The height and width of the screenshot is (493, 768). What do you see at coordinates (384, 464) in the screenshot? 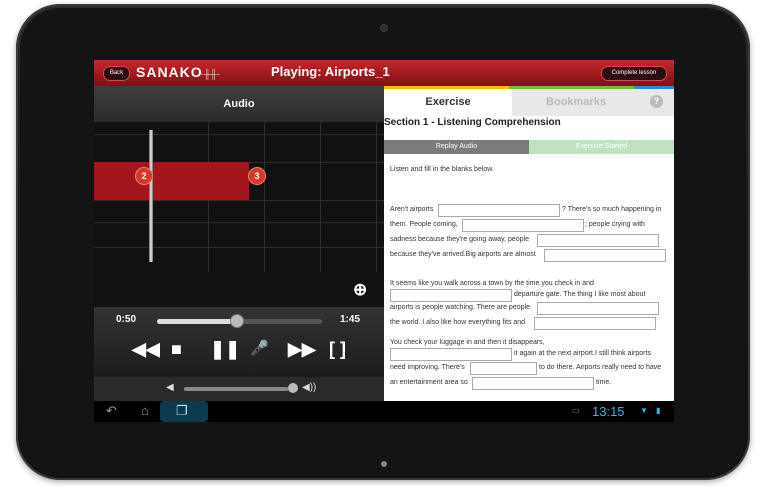
I see `tablet-home-dot` at bounding box center [384, 464].